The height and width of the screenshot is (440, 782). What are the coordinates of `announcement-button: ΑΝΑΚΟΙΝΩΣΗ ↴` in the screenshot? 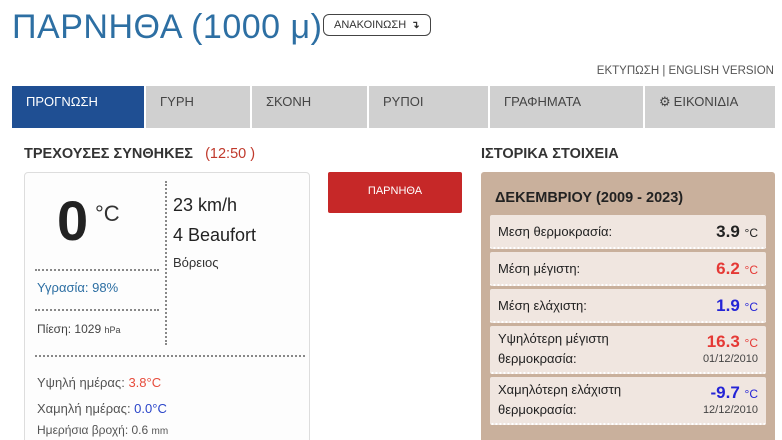 It's located at (377, 25).